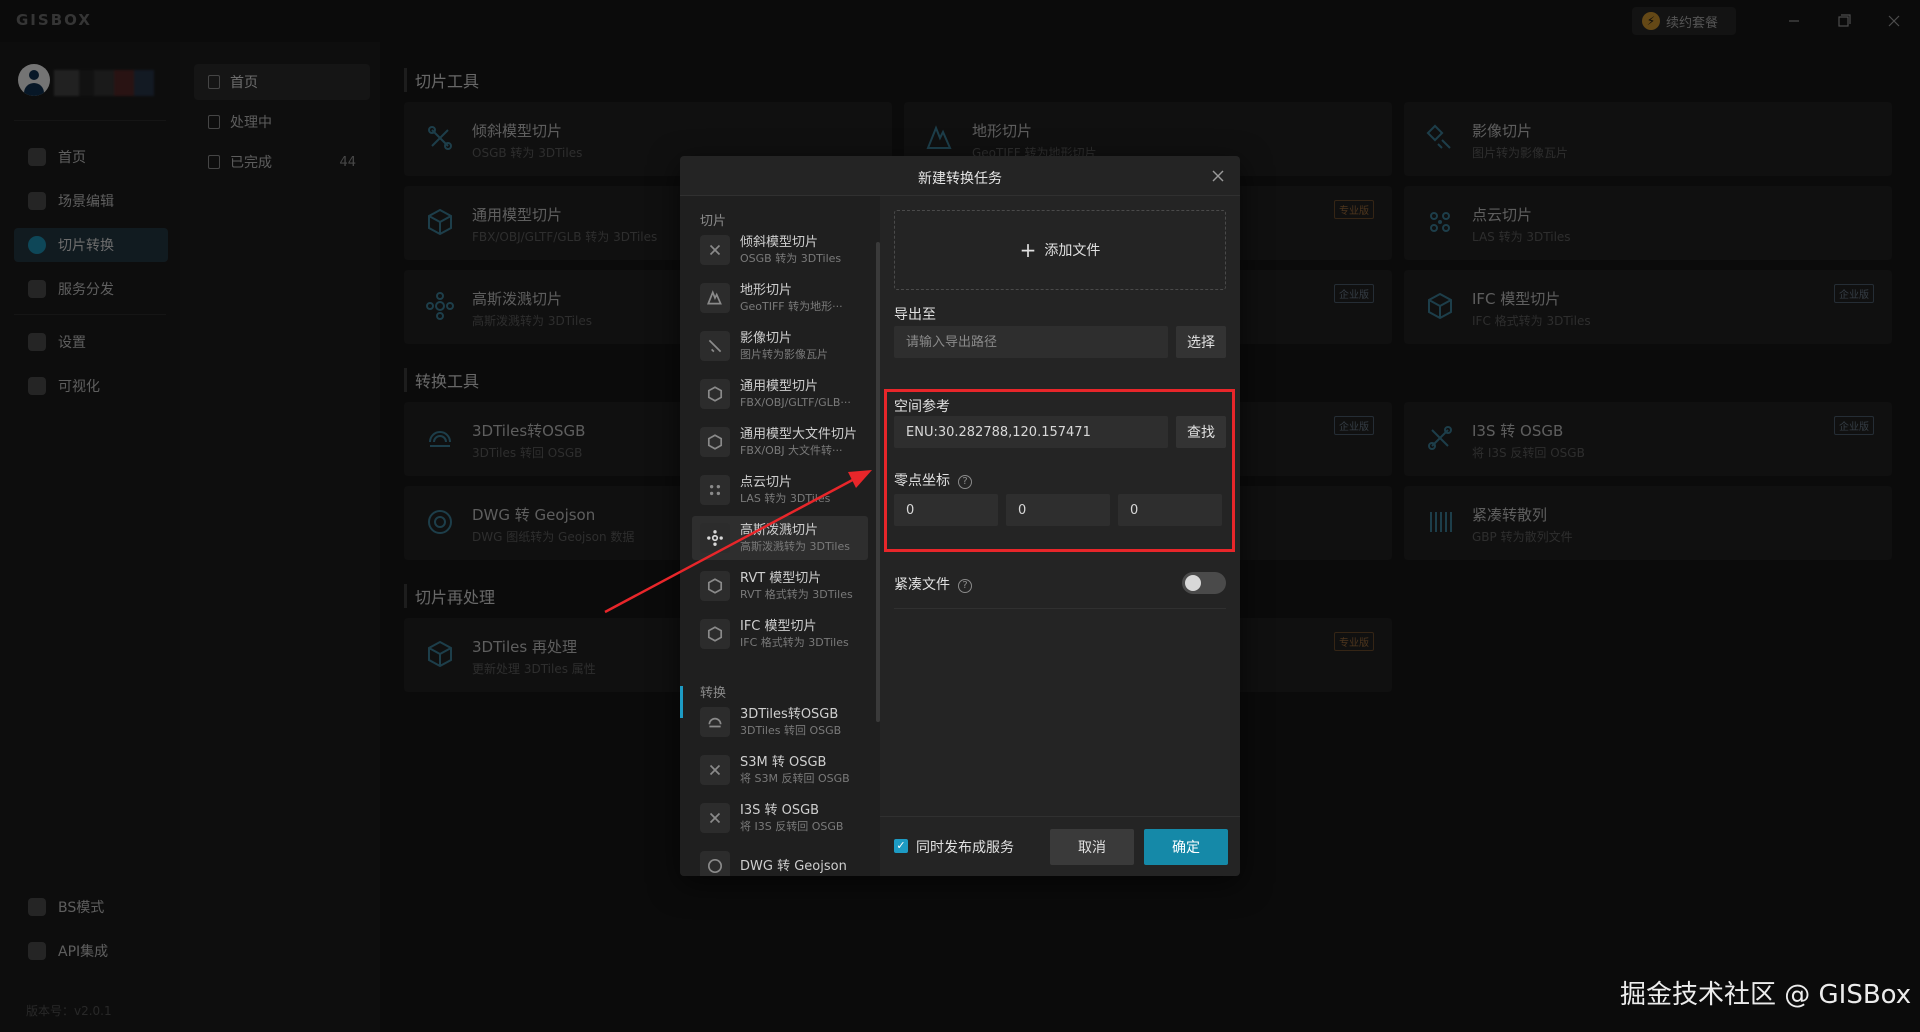 This screenshot has width=1920, height=1032. Describe the element at coordinates (785, 498) in the screenshot. I see `list-item-sub: LAS 转为 3DTiles` at that location.